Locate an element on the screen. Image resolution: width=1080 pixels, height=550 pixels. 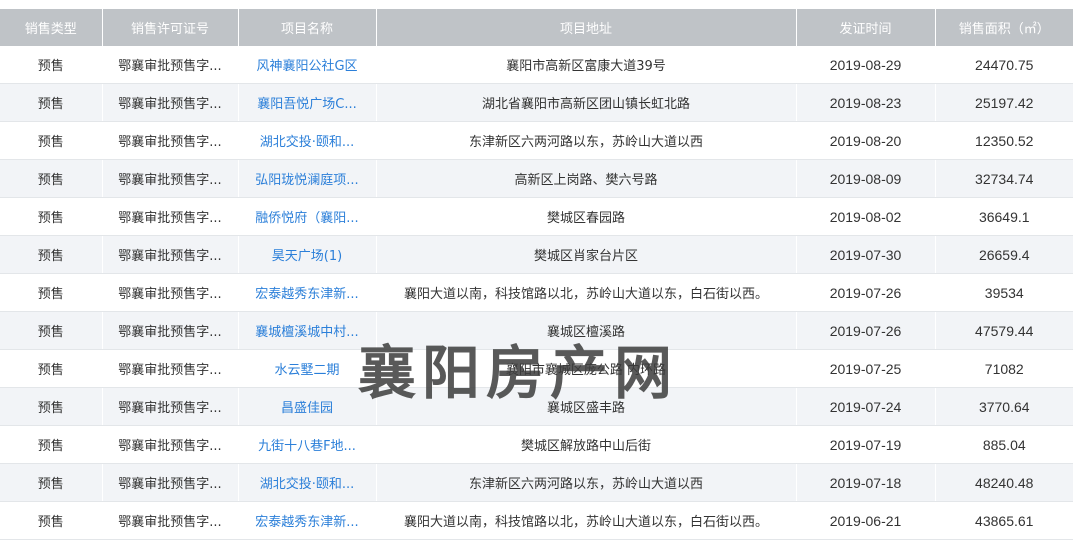
project-address-cell: 襄城区盛丰路 is located at coordinates (586, 406).